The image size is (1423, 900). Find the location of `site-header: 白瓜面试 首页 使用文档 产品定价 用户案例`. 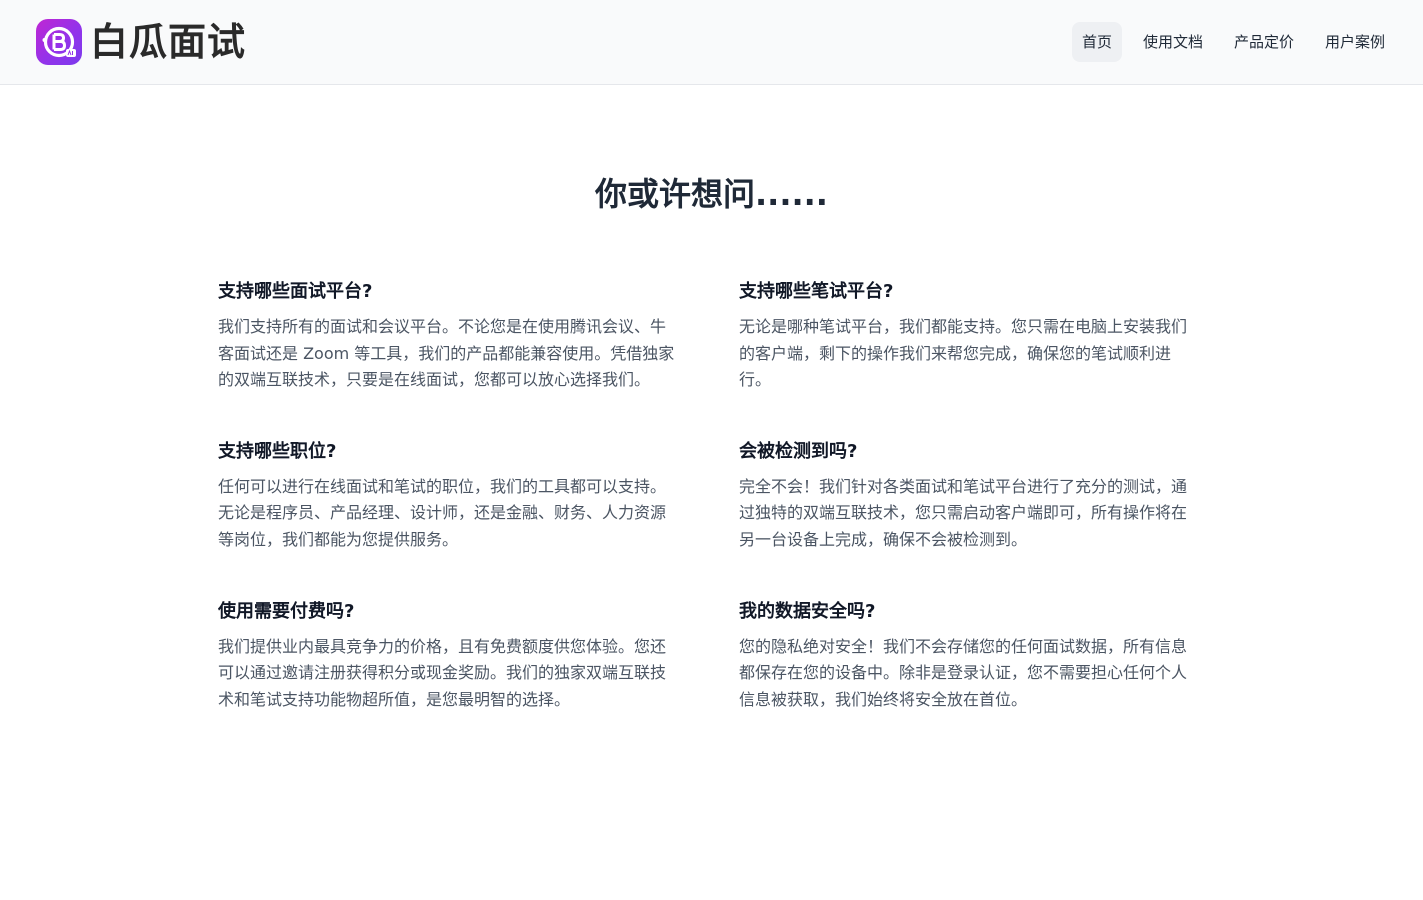

site-header: 白瓜面试 首页 使用文档 产品定价 用户案例 is located at coordinates (711, 42).